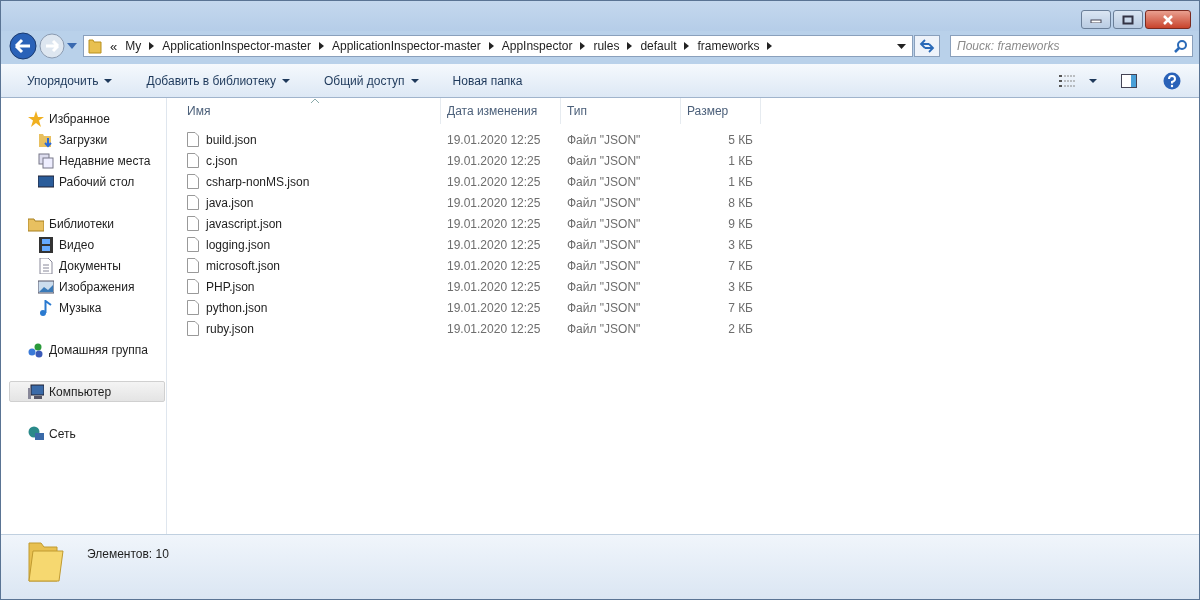  What do you see at coordinates (87, 181) in the screenshot?
I see `sidebar-item: Рабочий стол` at bounding box center [87, 181].